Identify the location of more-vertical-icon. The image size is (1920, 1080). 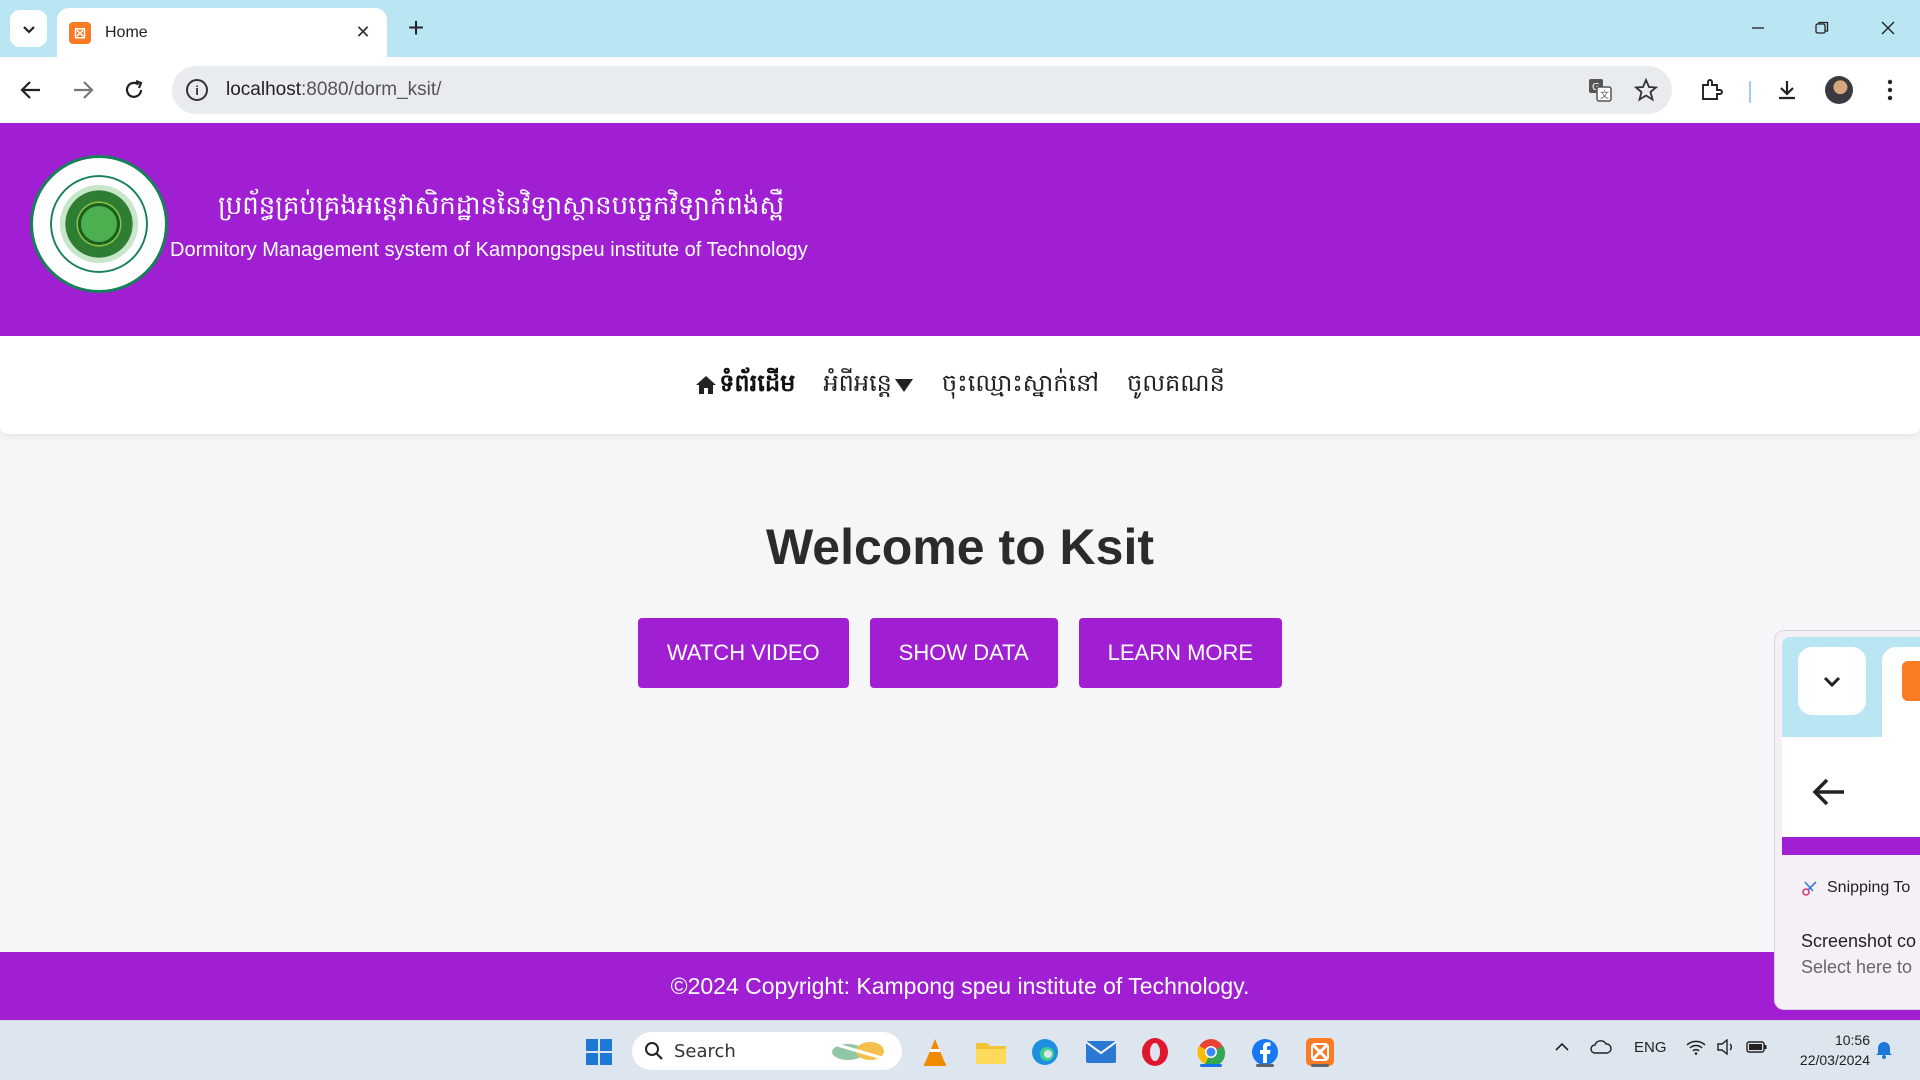
(1890, 90).